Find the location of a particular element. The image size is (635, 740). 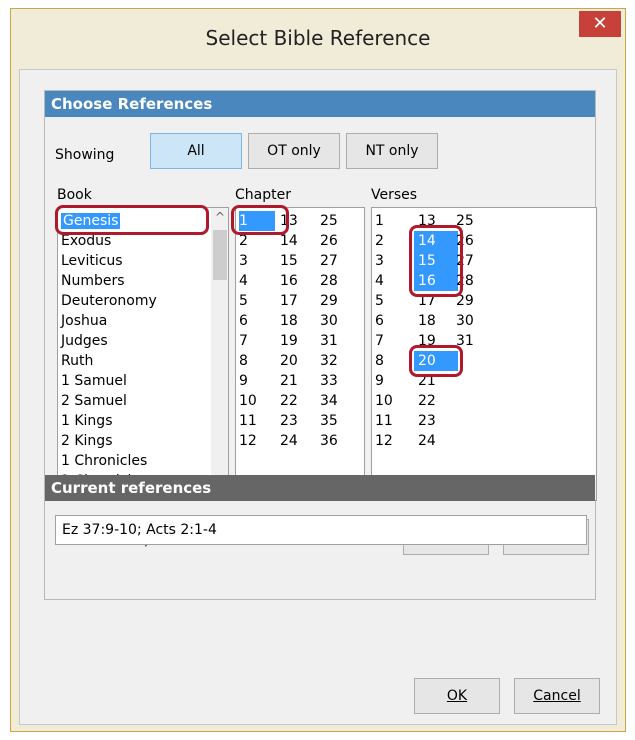

book-label: Book is located at coordinates (74, 195).